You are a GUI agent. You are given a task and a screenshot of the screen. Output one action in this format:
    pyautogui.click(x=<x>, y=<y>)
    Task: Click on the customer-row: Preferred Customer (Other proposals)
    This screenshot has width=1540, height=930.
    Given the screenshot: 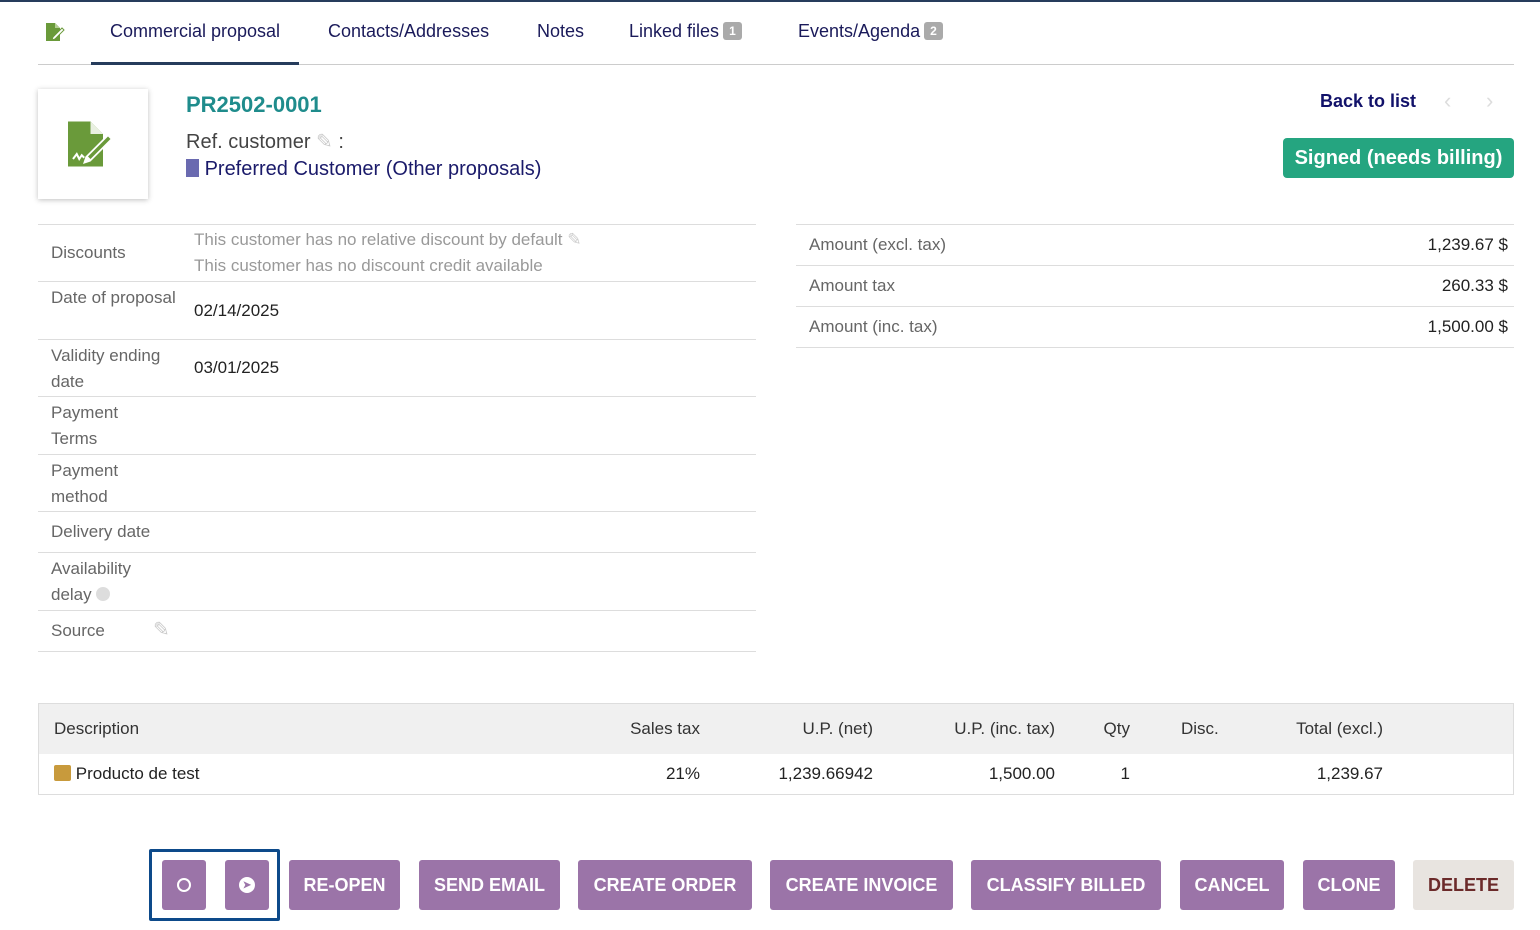 What is the action you would take?
    pyautogui.click(x=363, y=169)
    